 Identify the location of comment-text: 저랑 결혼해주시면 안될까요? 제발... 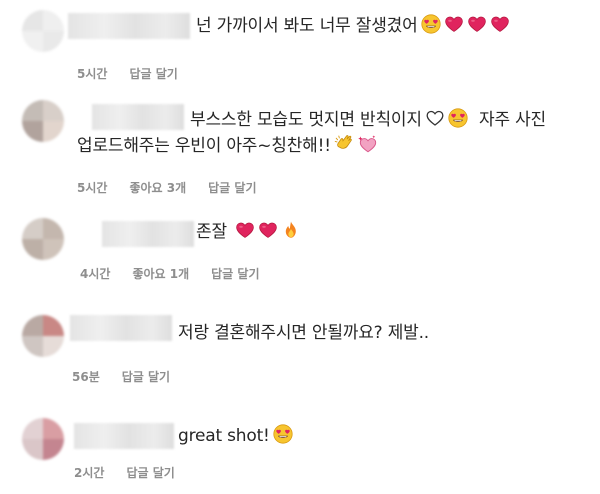
(303, 333).